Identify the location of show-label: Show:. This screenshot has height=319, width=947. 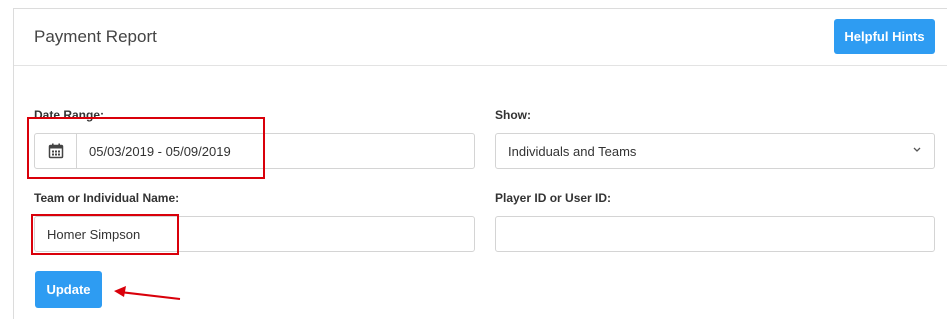
(513, 115).